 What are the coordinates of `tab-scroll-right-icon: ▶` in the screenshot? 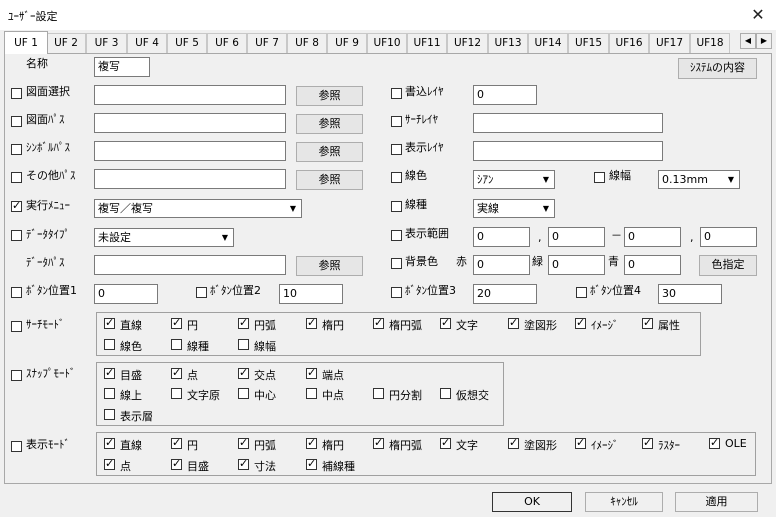 It's located at (764, 41).